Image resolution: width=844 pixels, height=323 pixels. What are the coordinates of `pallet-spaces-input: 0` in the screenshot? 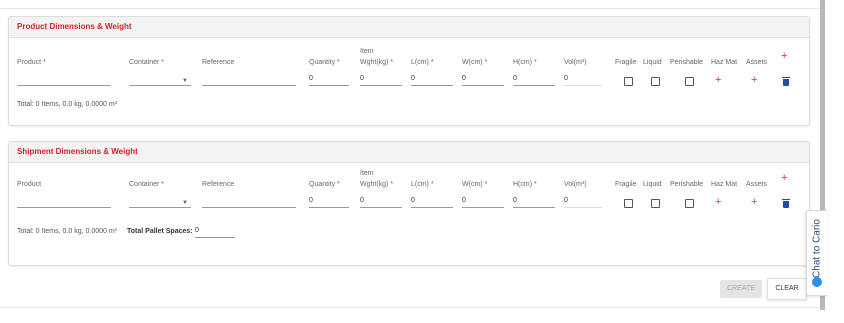 It's located at (215, 232).